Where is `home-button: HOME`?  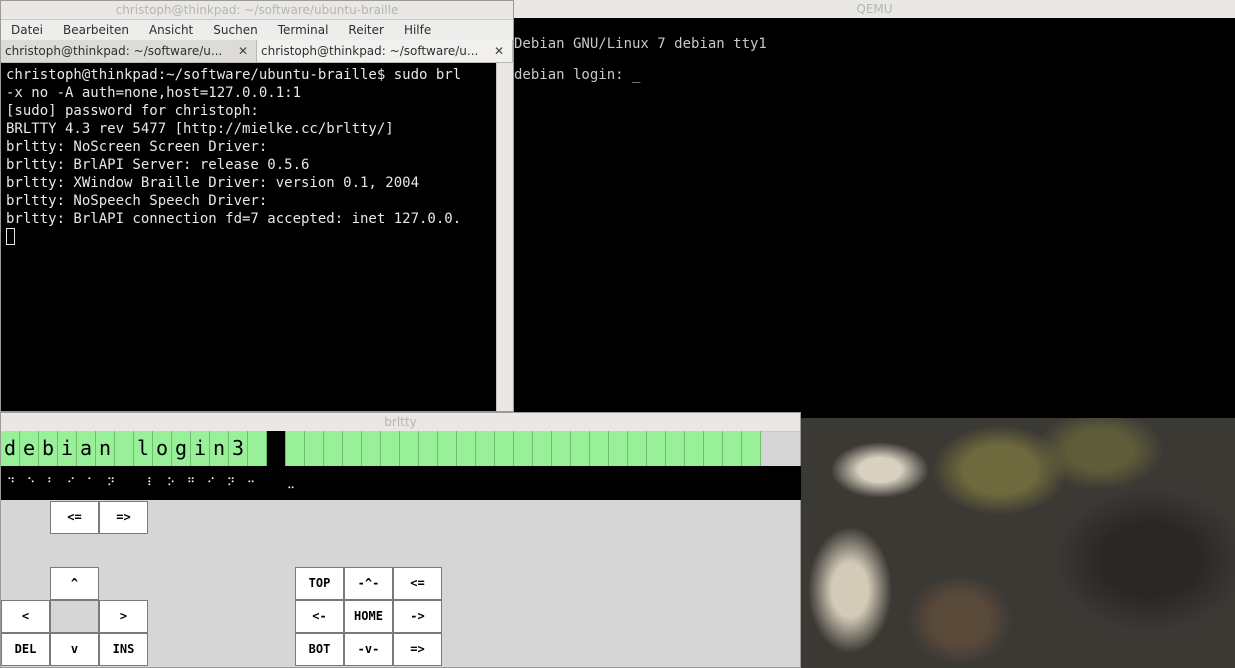
home-button: HOME is located at coordinates (368, 616).